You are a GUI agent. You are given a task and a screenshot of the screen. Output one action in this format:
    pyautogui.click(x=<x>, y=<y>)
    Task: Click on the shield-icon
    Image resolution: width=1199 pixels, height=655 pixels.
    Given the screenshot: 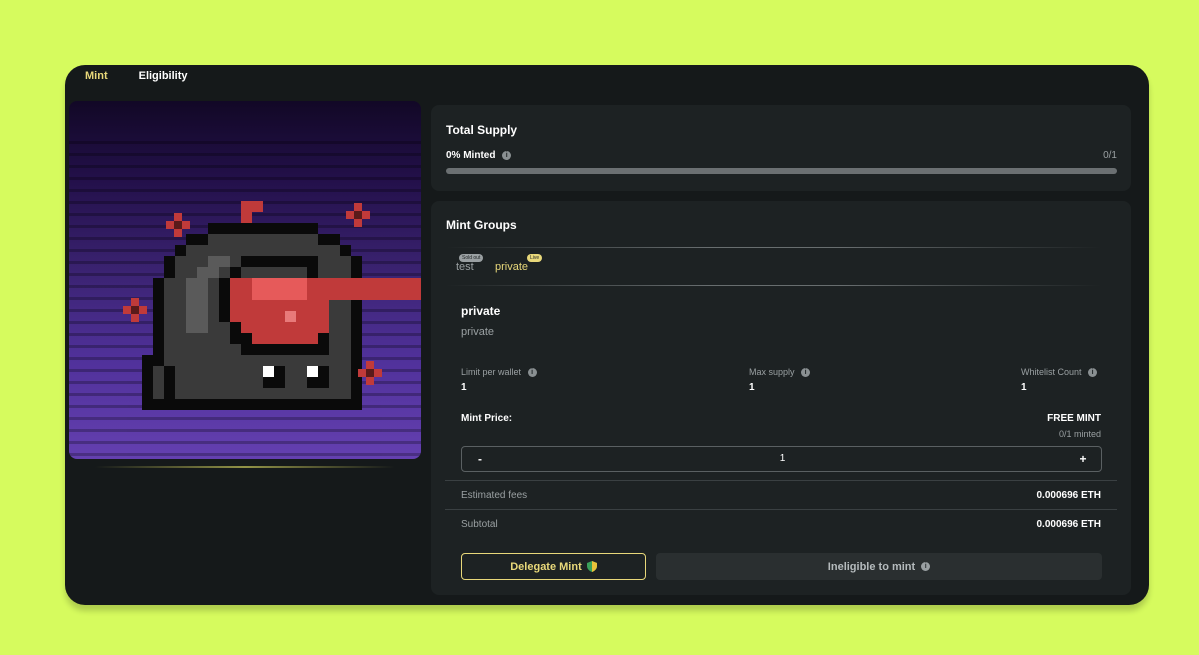 What is the action you would take?
    pyautogui.click(x=591, y=566)
    